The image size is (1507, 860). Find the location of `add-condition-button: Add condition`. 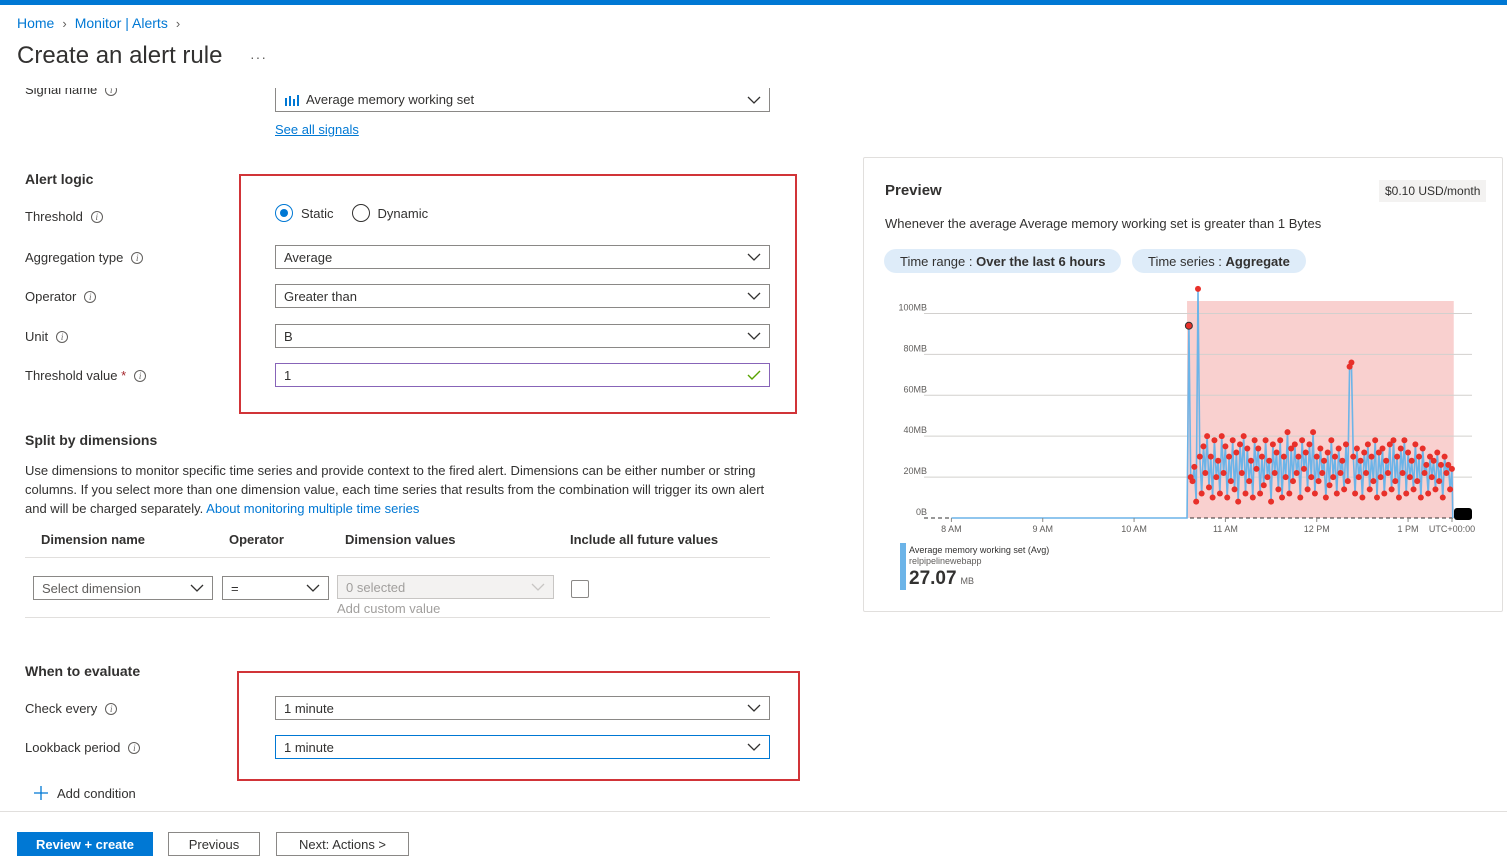

add-condition-button: Add condition is located at coordinates (84, 793).